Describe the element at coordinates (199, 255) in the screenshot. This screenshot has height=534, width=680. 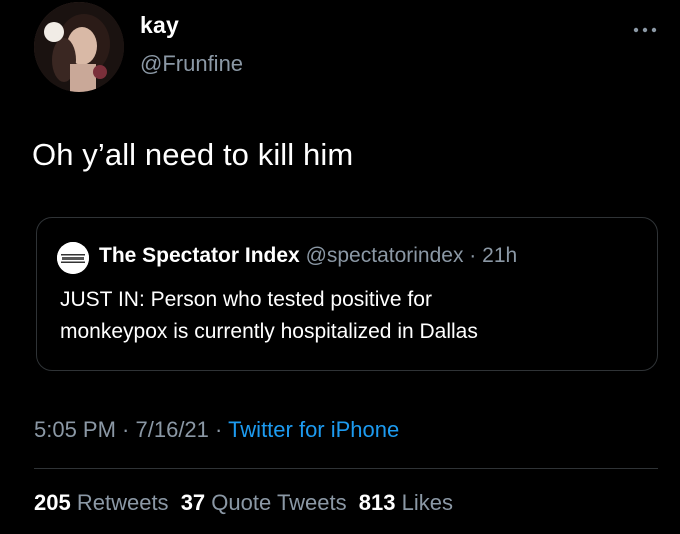
I see `quote-display-name: The Spectator Index` at that location.